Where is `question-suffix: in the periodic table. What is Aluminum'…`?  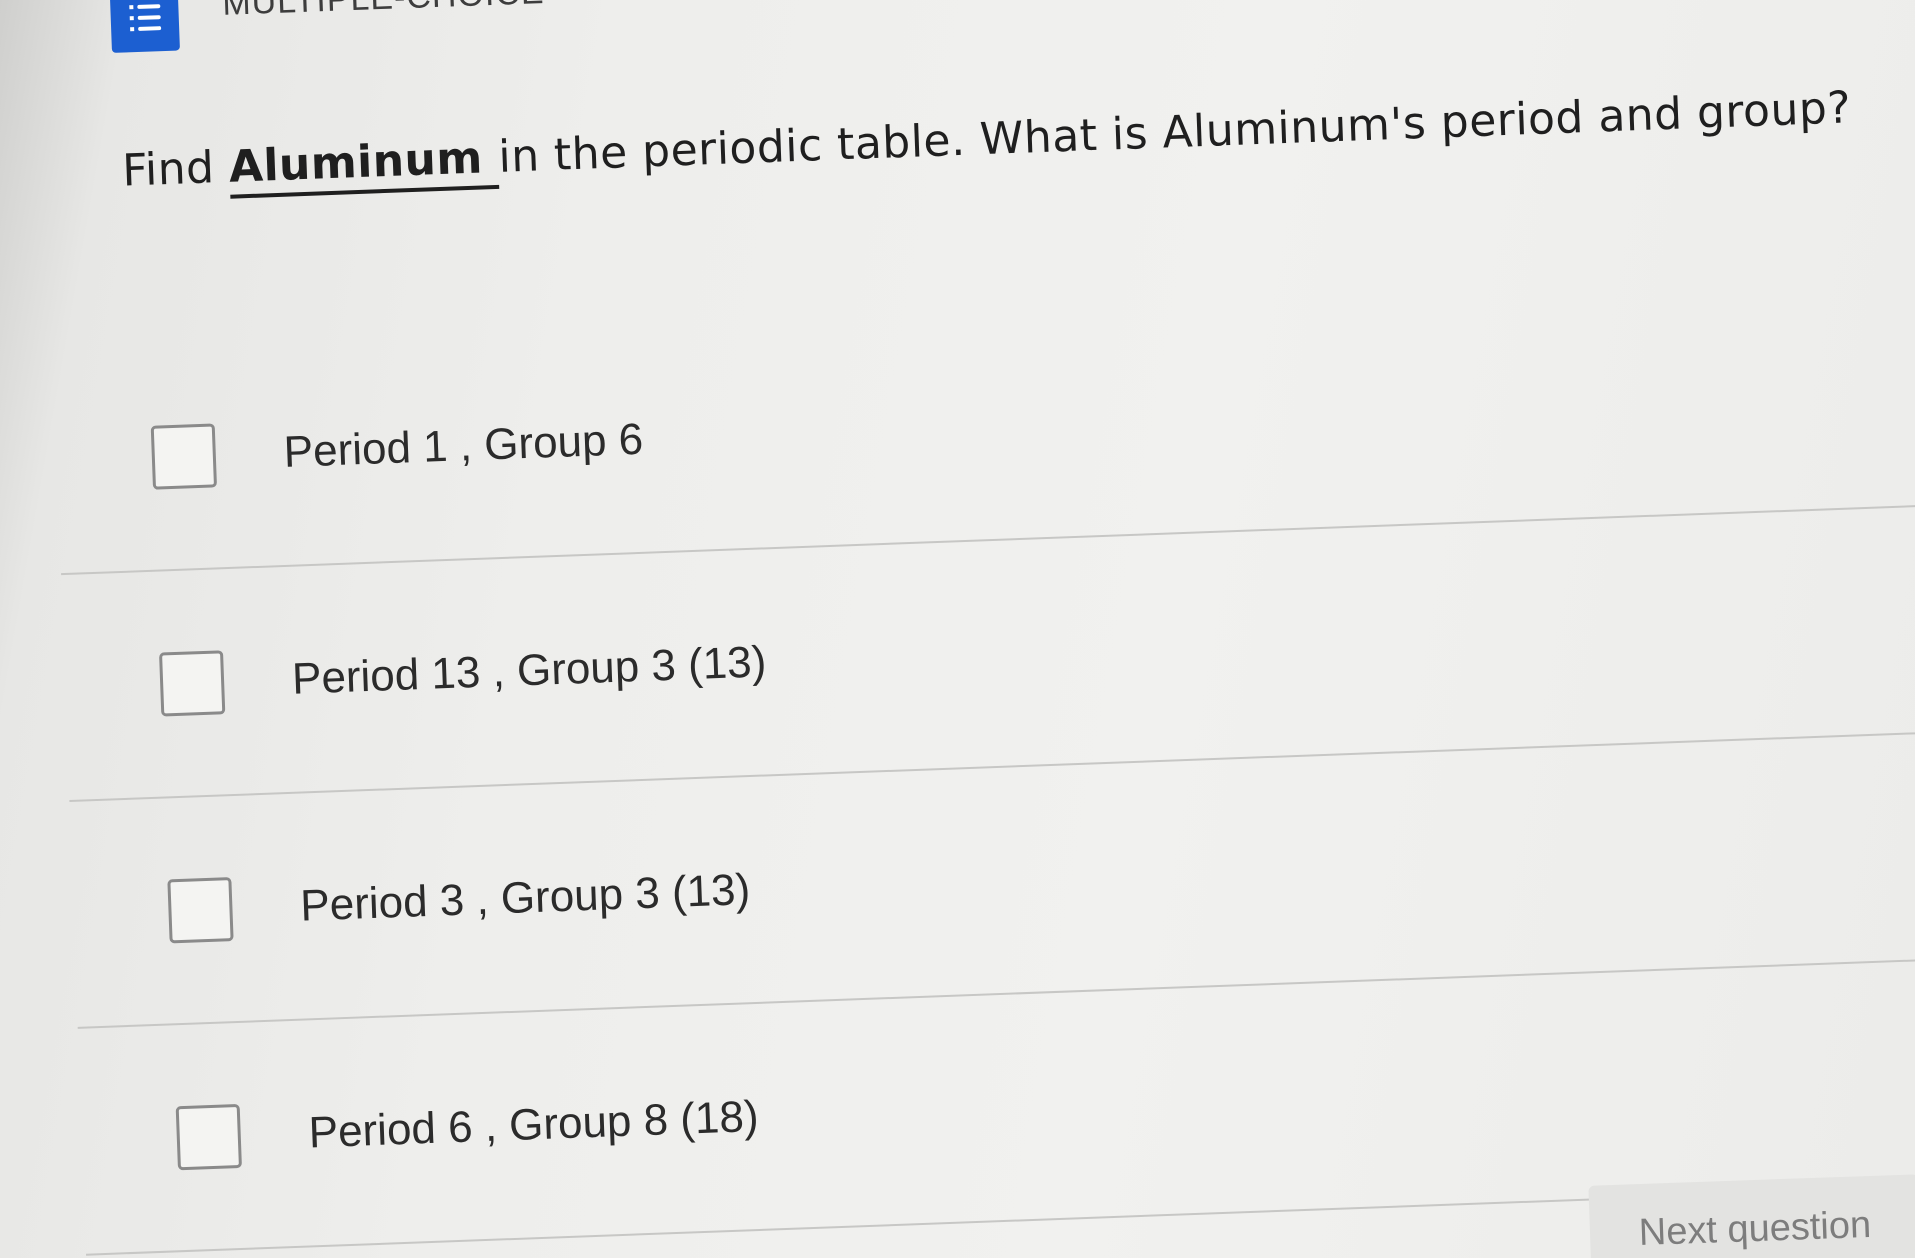
question-suffix: in the periodic table. What is Aluminum'… is located at coordinates (1174, 132).